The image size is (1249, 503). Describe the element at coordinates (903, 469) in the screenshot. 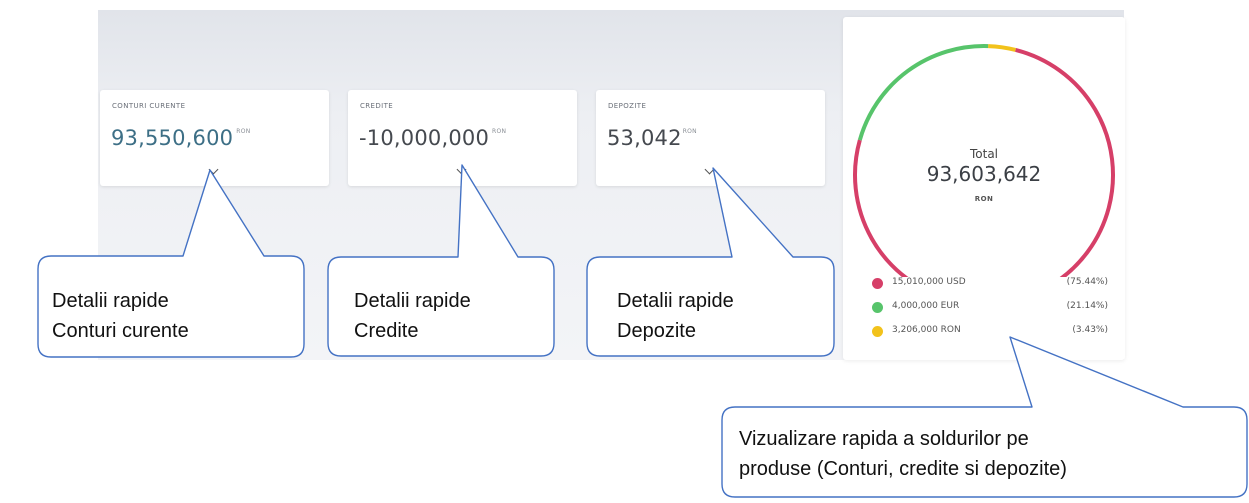

I see `callout-line: produse (Conturi, credite si depozite)` at that location.